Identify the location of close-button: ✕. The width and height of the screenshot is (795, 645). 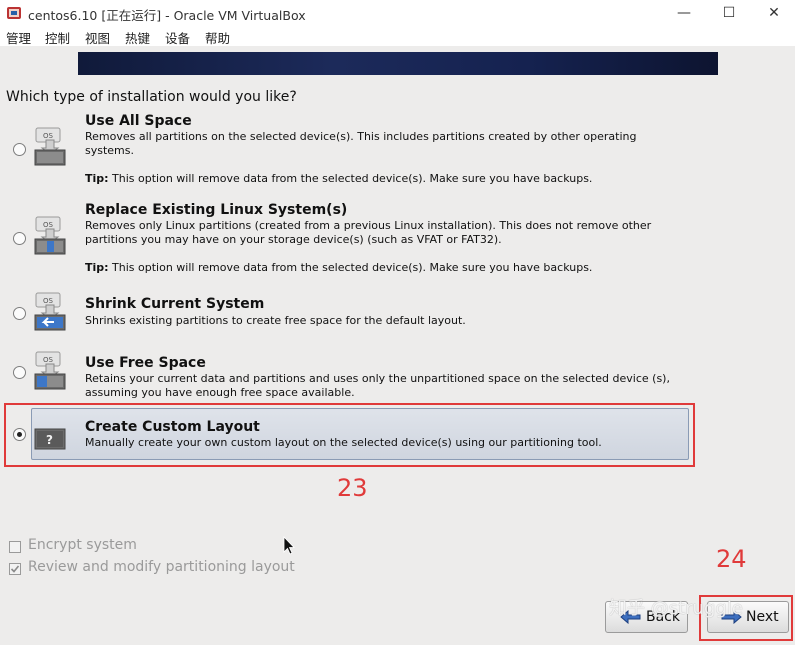
(773, 13).